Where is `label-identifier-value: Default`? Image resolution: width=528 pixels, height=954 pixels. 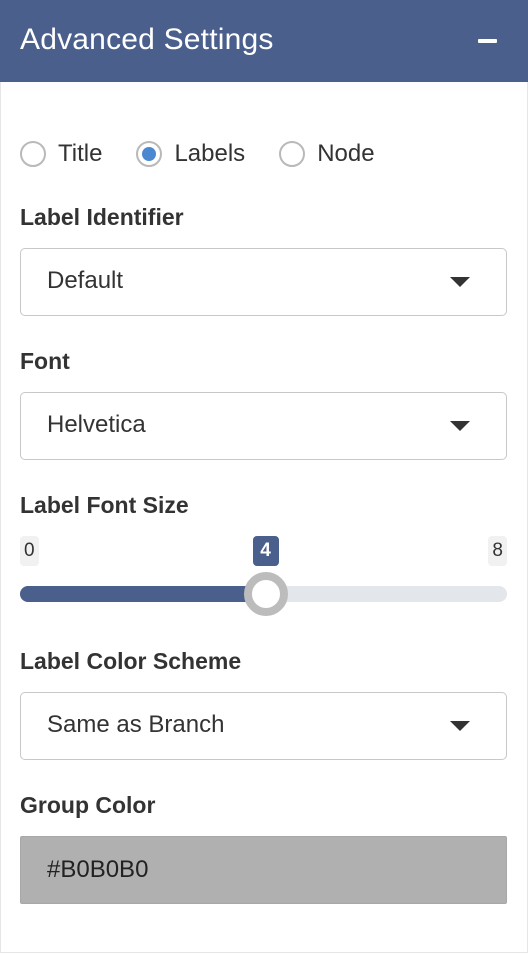
label-identifier-value: Default is located at coordinates (85, 280).